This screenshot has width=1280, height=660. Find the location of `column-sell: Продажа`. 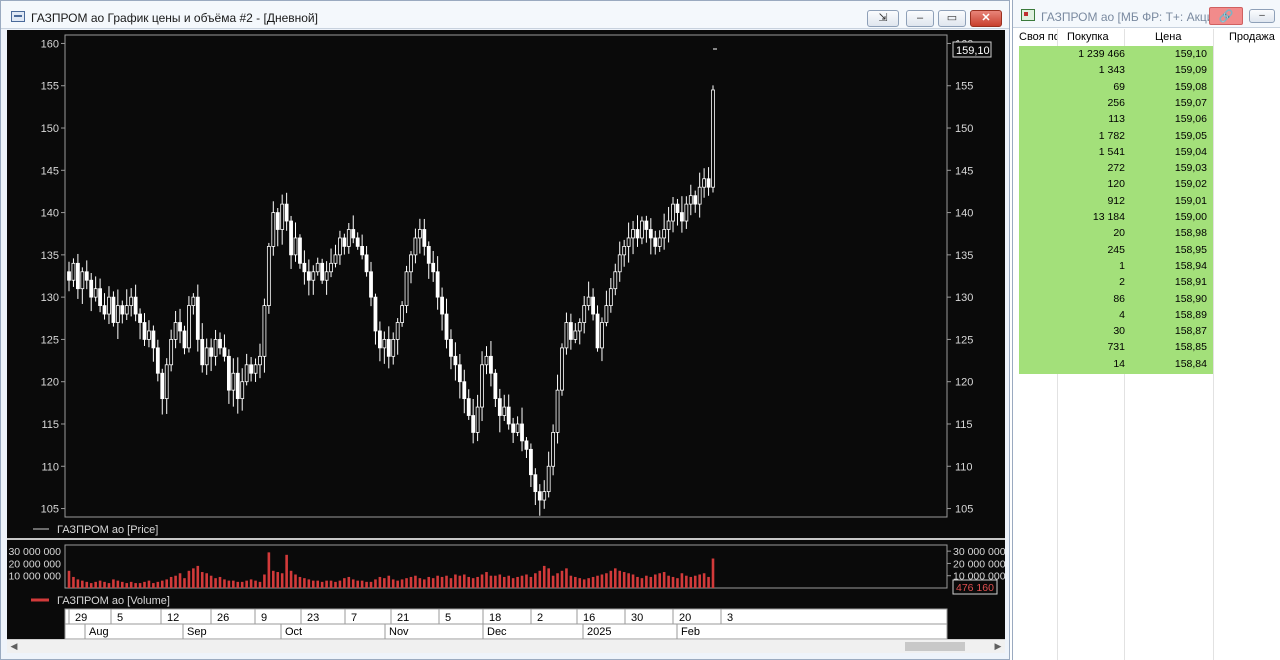

column-sell: Продажа is located at coordinates (1254, 37).